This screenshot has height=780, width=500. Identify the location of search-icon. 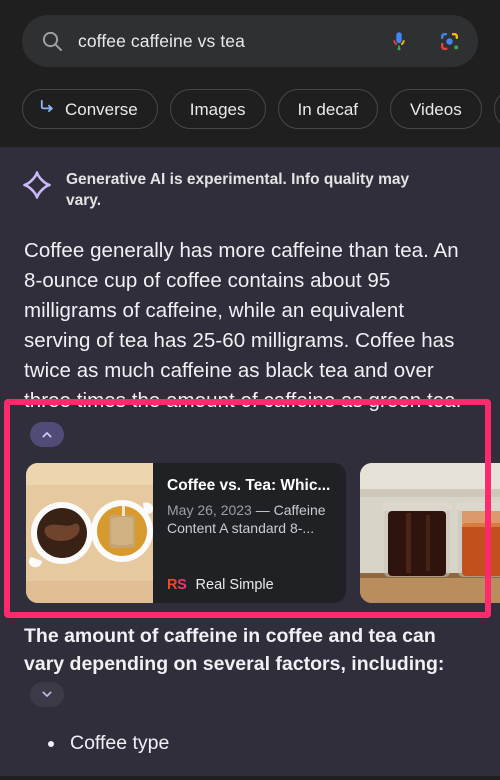
(52, 41).